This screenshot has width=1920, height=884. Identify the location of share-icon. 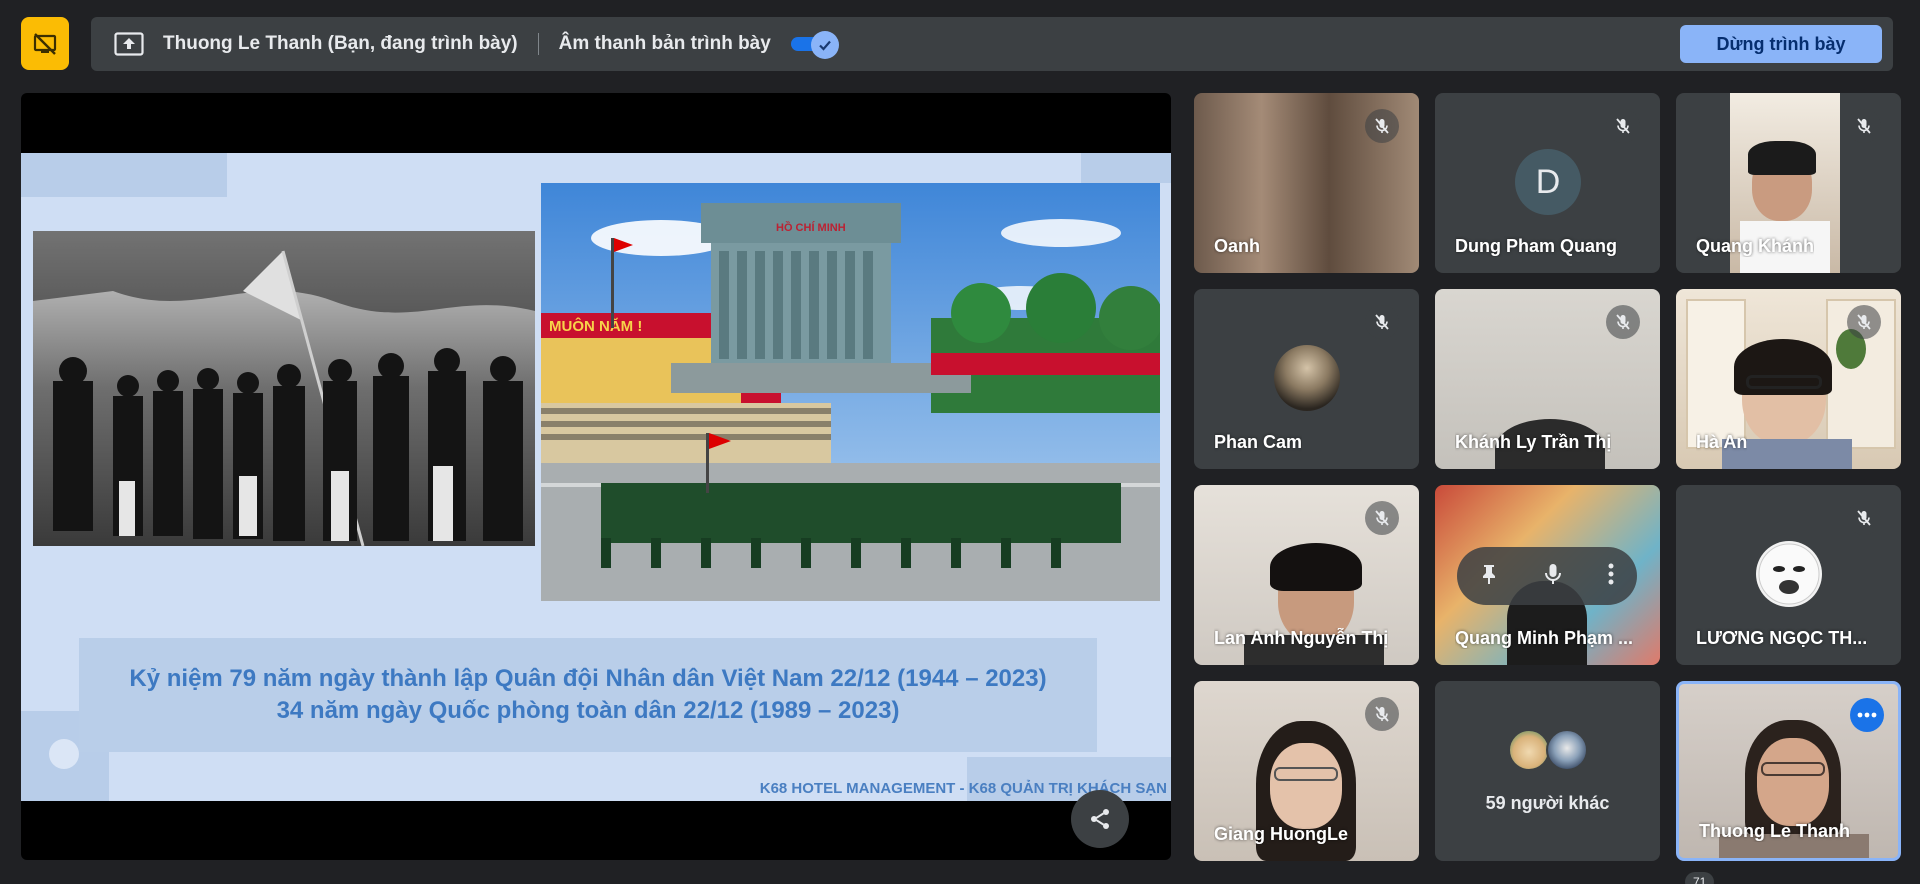
(1100, 819).